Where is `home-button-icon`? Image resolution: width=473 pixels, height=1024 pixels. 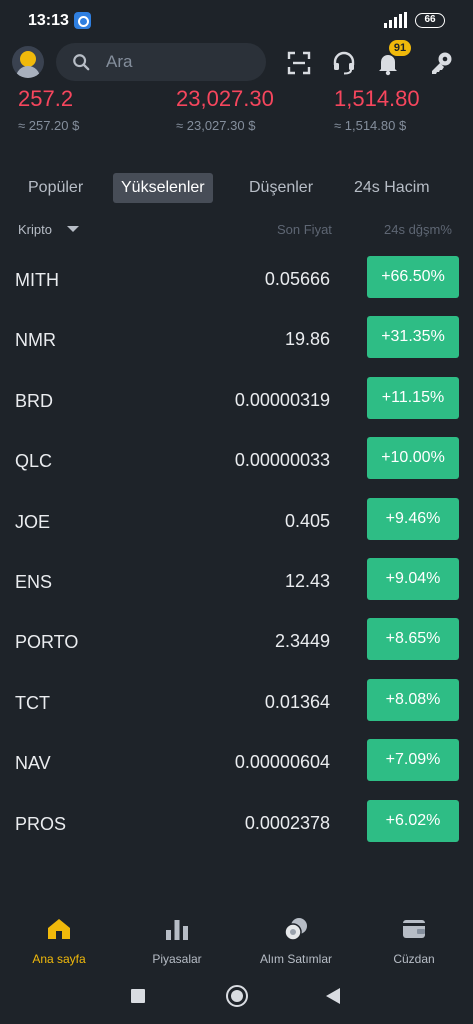
home-button-icon is located at coordinates (237, 996).